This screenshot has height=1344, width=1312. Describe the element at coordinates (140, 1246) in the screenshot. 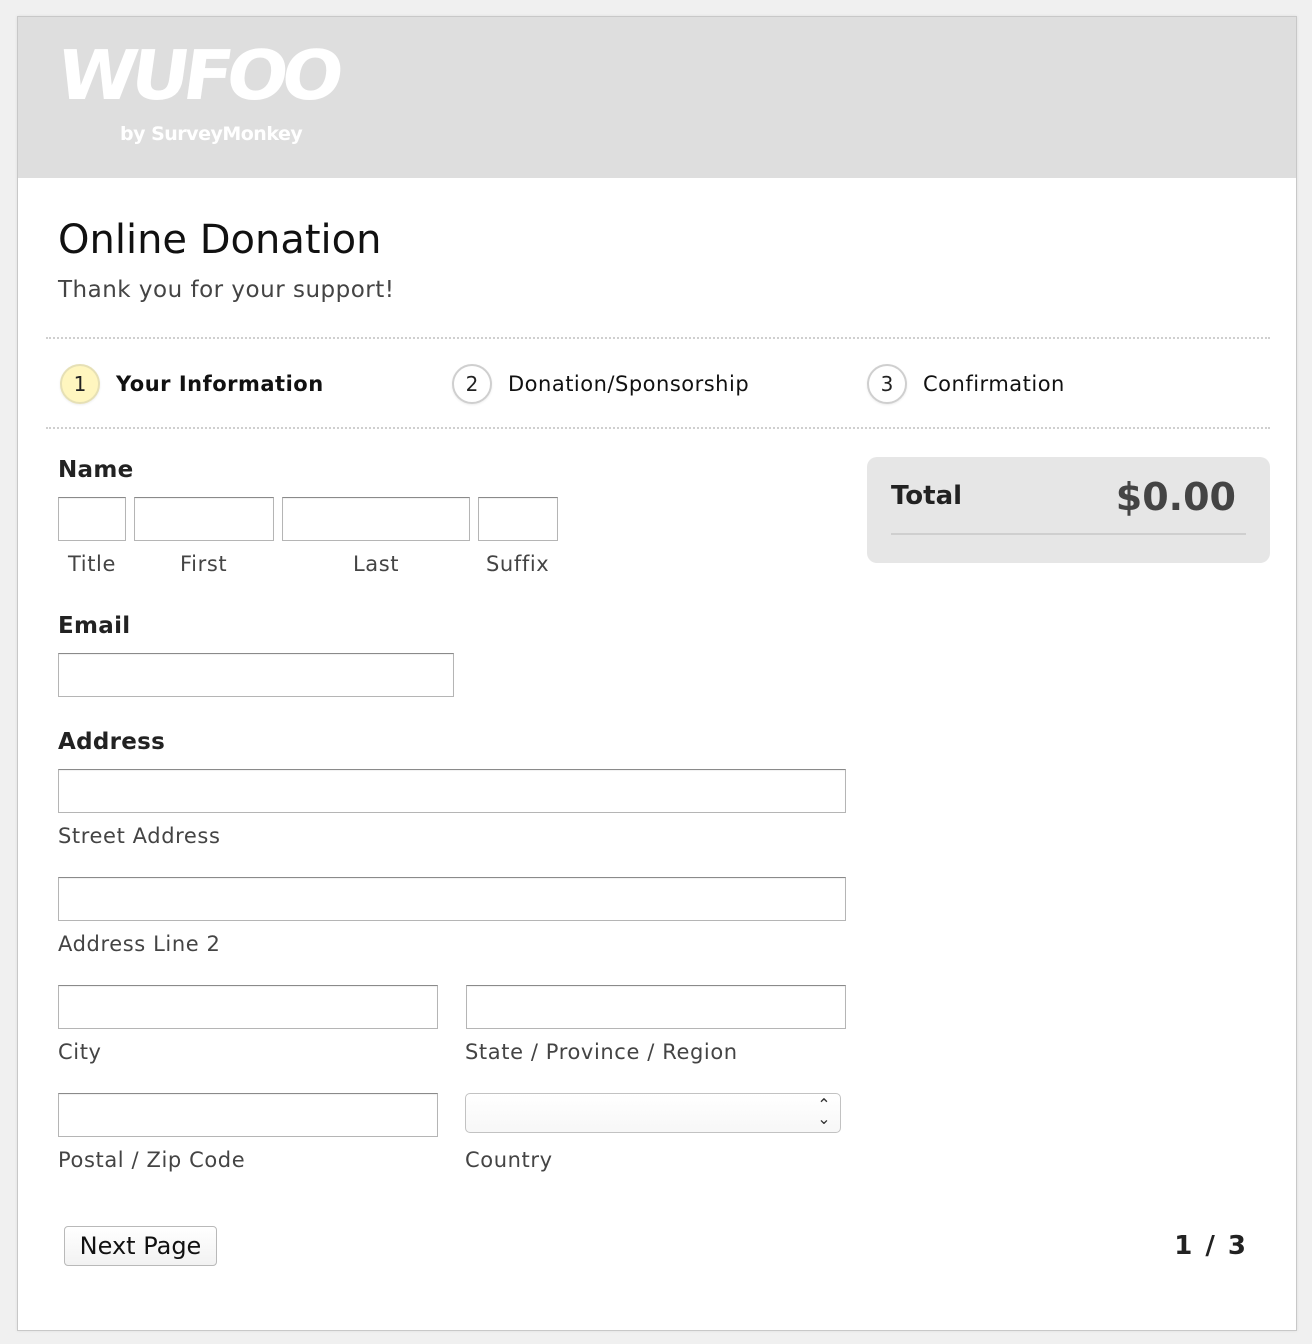

I see `next-page-button: Next Page` at that location.